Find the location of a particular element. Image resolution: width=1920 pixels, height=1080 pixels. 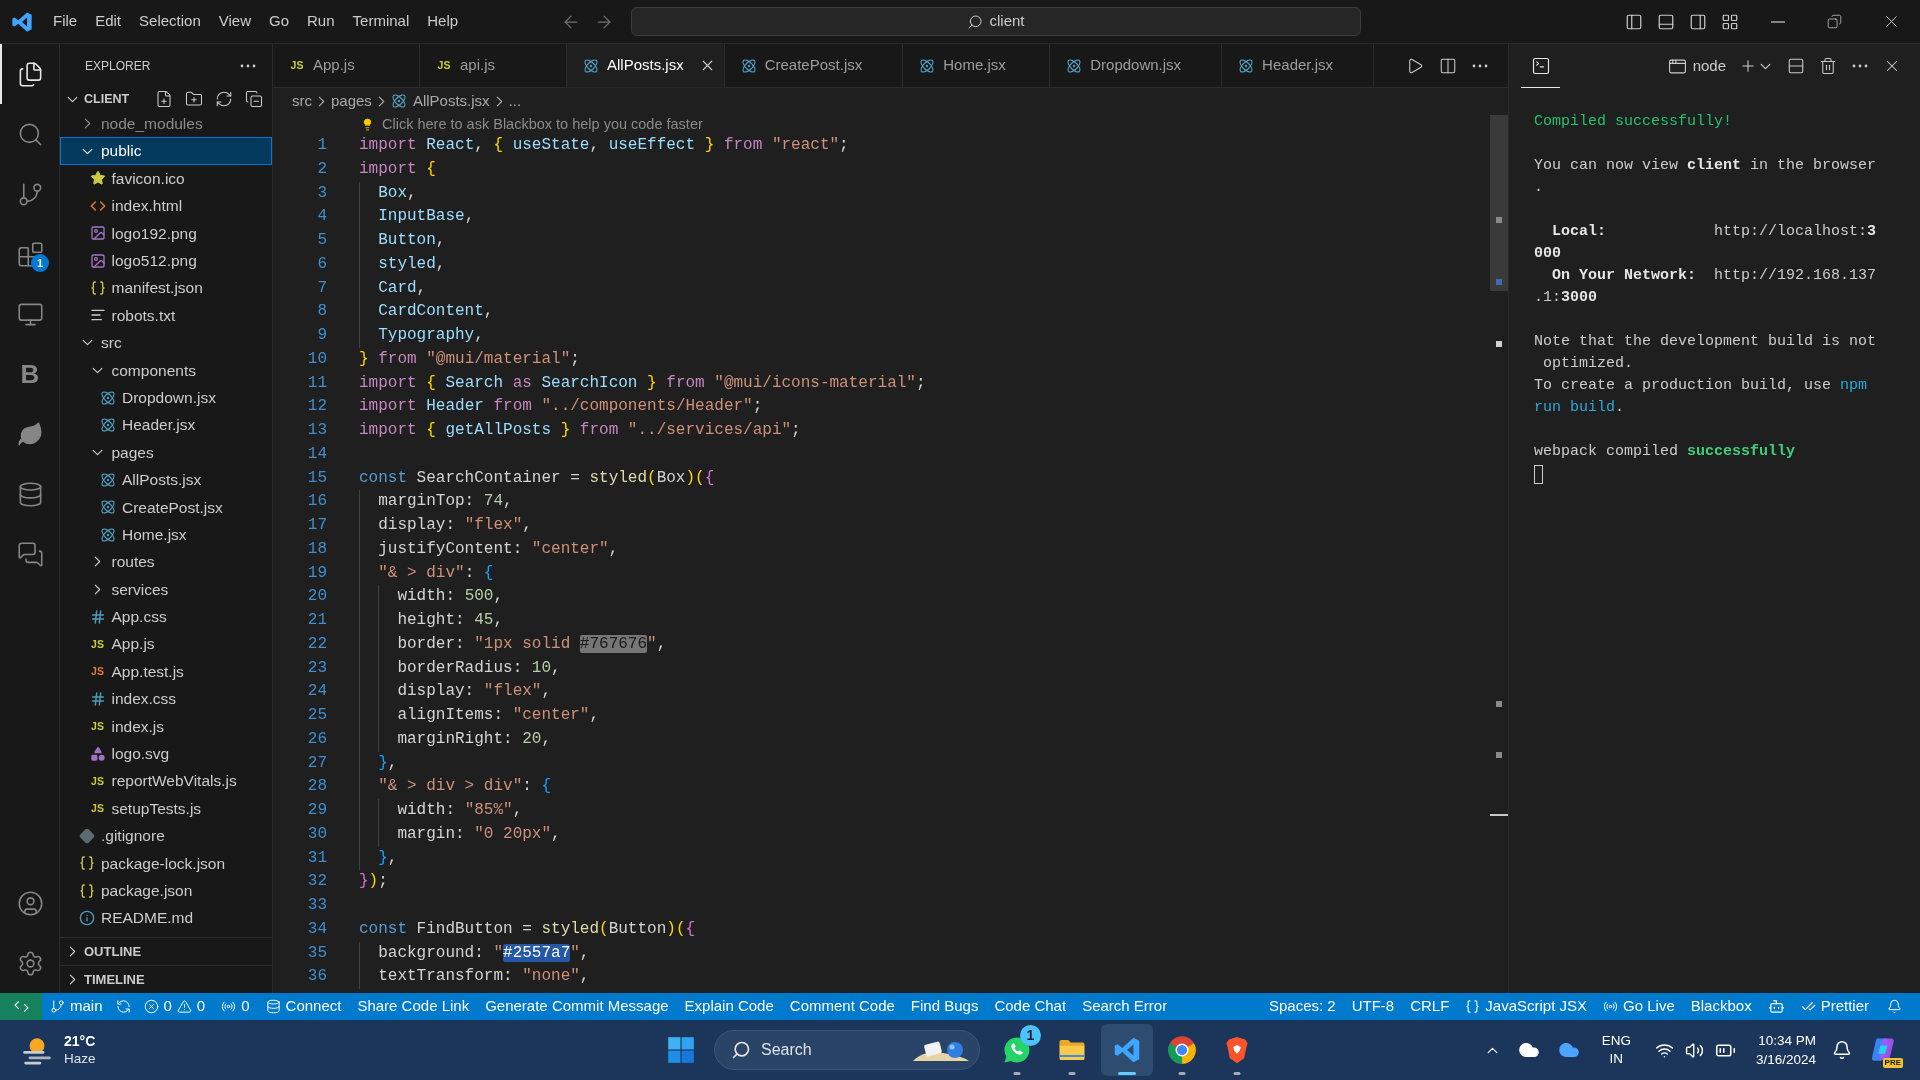

status-bar-item: CRLF is located at coordinates (1430, 1006).